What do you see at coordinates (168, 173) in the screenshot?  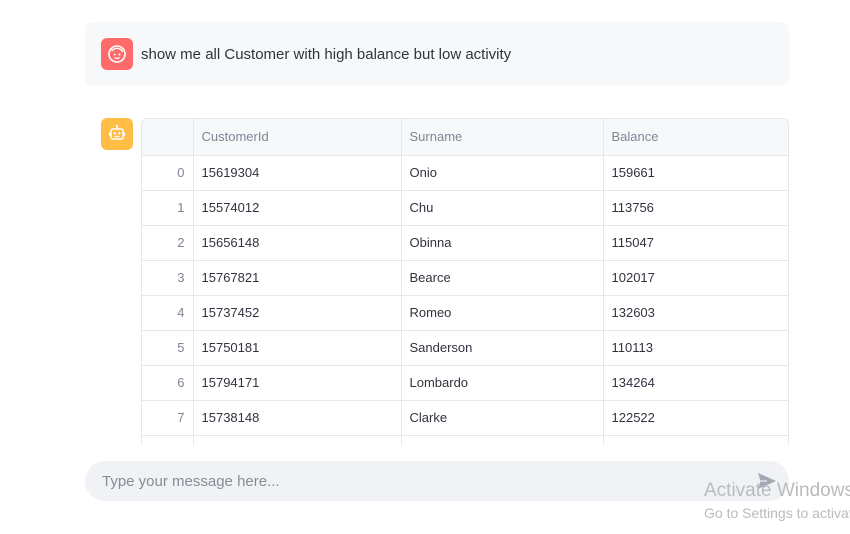 I see `row-index: 0` at bounding box center [168, 173].